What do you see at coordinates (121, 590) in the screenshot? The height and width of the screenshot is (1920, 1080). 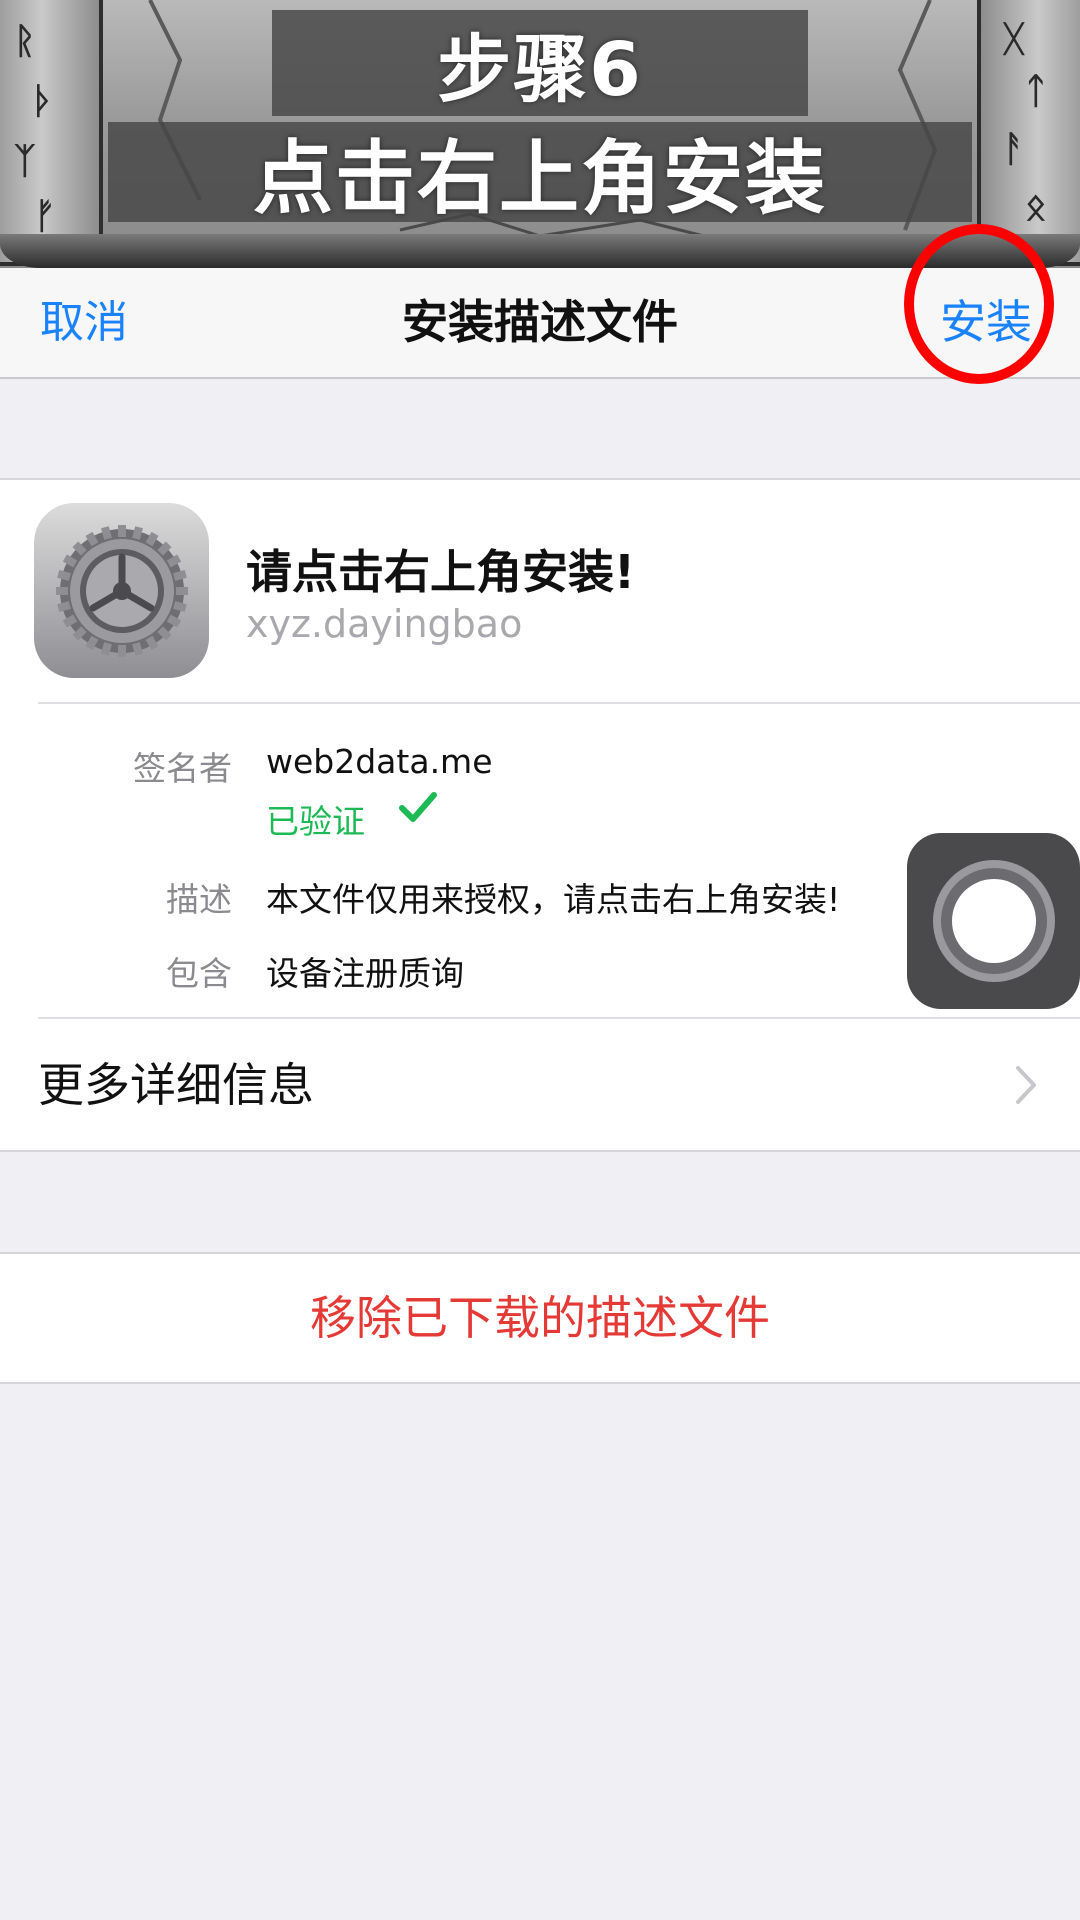 I see `settings-gear-icon` at bounding box center [121, 590].